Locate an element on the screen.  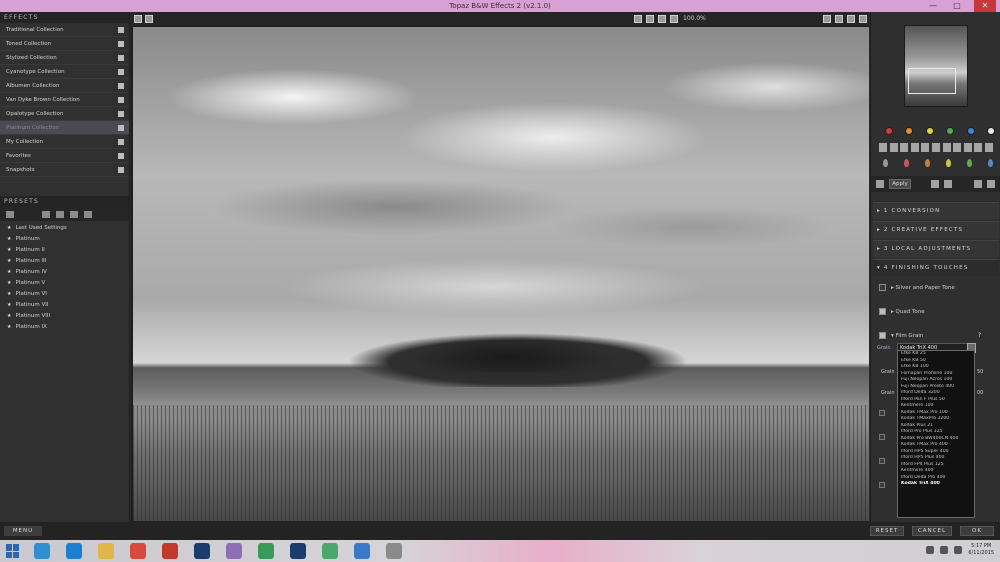
film-grain-checkbox is located at coordinates (882, 335).